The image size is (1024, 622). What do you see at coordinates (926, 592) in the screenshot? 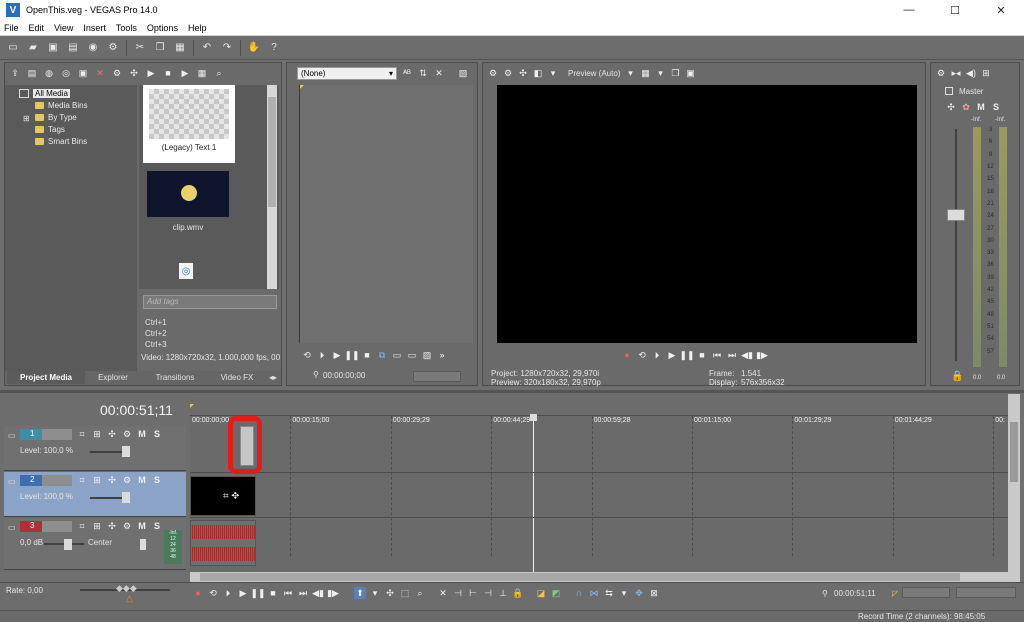
I see `selection-start-field` at bounding box center [926, 592].